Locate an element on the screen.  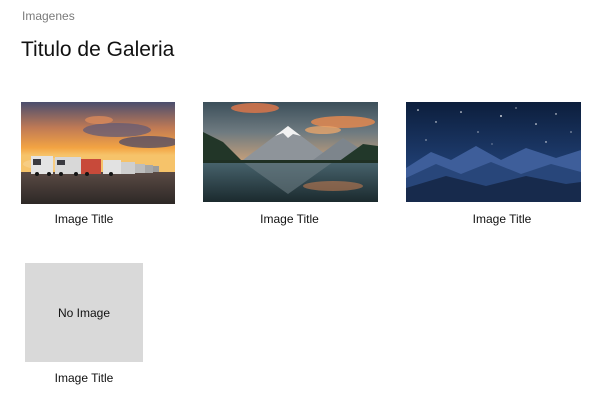
gallery-card-2: Image Title is located at coordinates (290, 165).